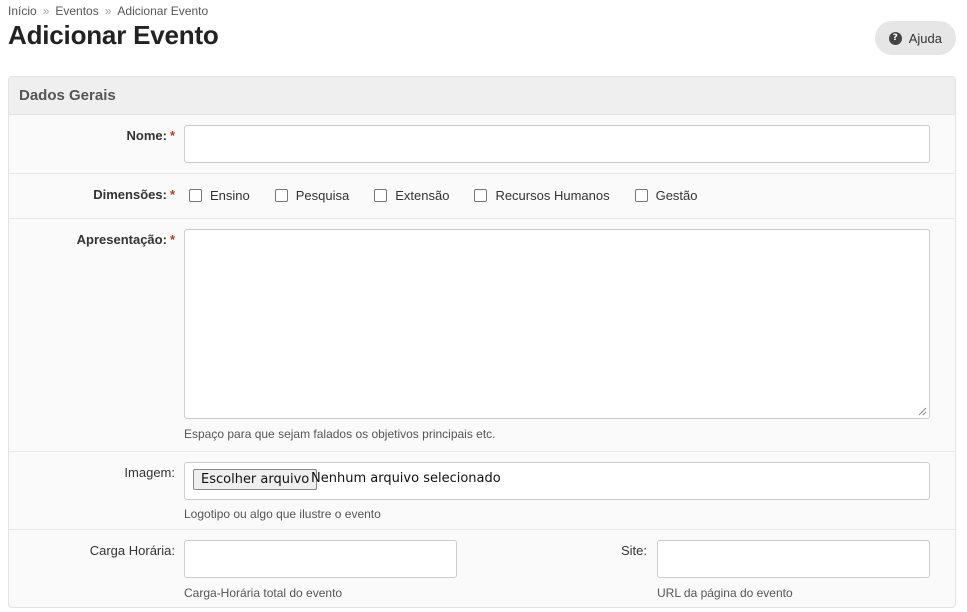 This screenshot has height=612, width=967. I want to click on carga-horaria-help: Carga-Horária total do evento, so click(263, 593).